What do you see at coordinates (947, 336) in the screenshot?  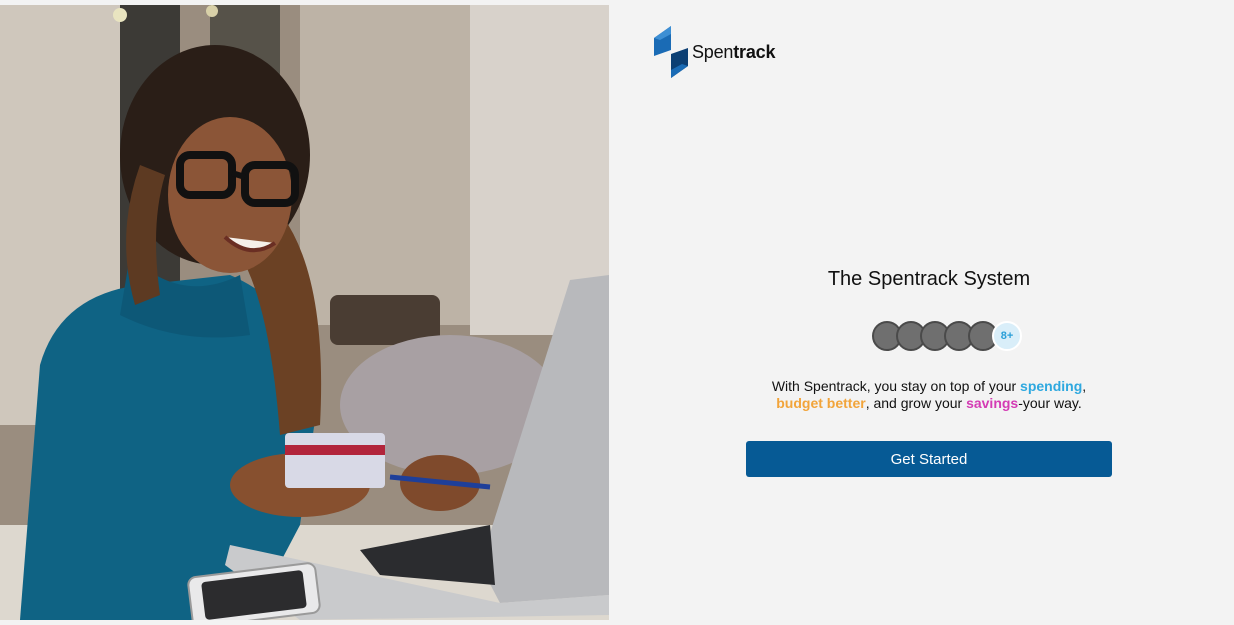 I see `avatar-group: 8+` at bounding box center [947, 336].